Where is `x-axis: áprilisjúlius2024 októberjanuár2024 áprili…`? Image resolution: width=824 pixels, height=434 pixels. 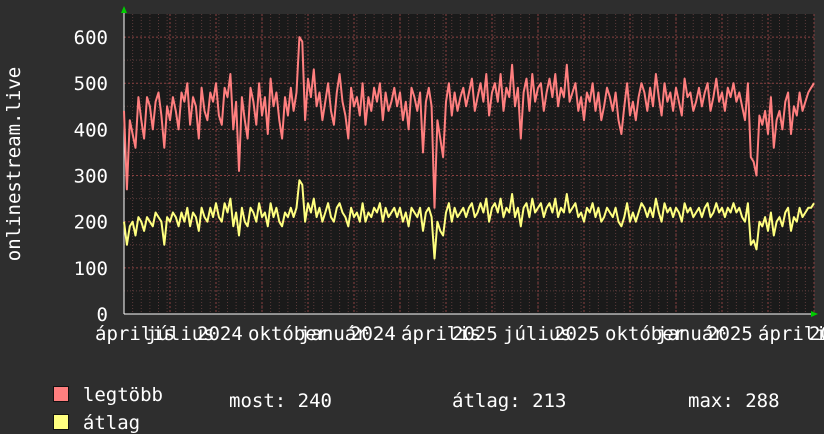 x-axis: áprilisjúlius2024 októberjanuár2024 áprili… is located at coordinates (459, 329).